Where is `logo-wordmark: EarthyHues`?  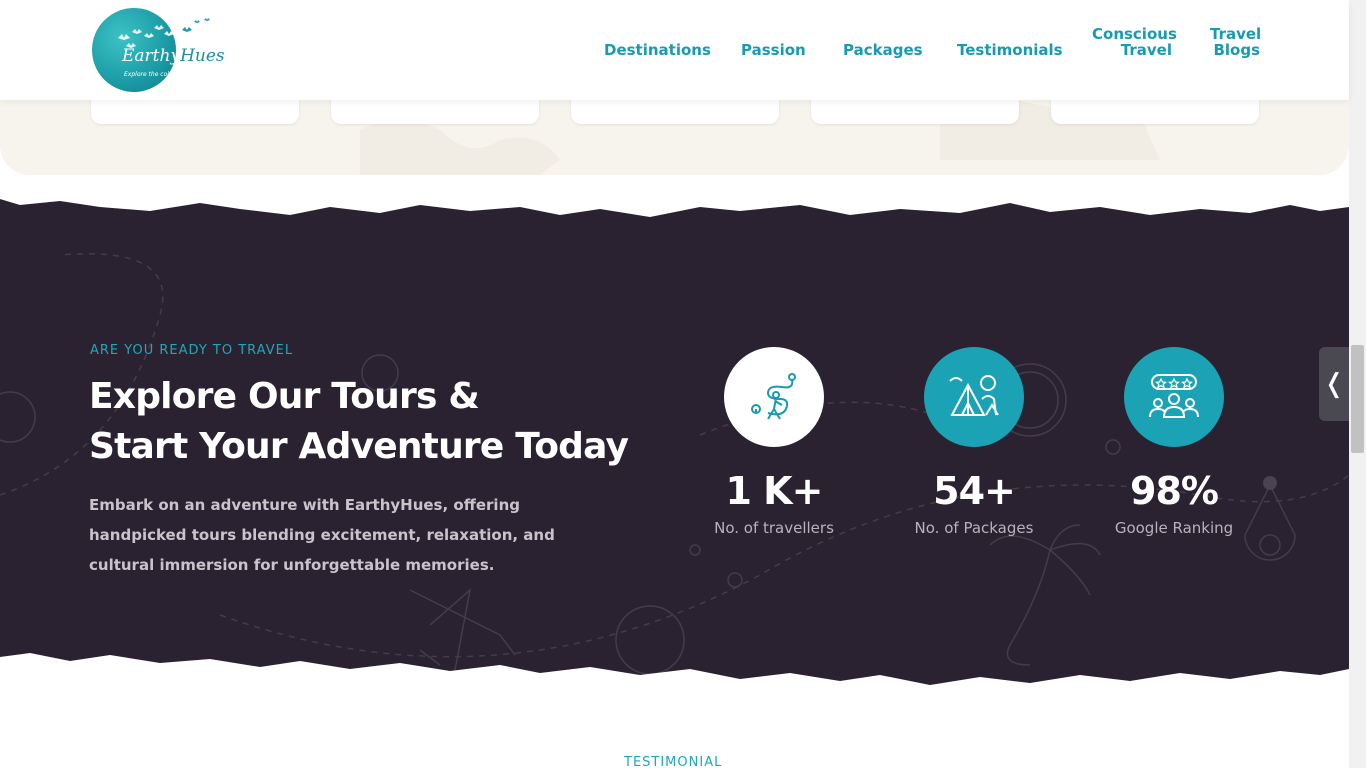
logo-wordmark: EarthyHues is located at coordinates (173, 56).